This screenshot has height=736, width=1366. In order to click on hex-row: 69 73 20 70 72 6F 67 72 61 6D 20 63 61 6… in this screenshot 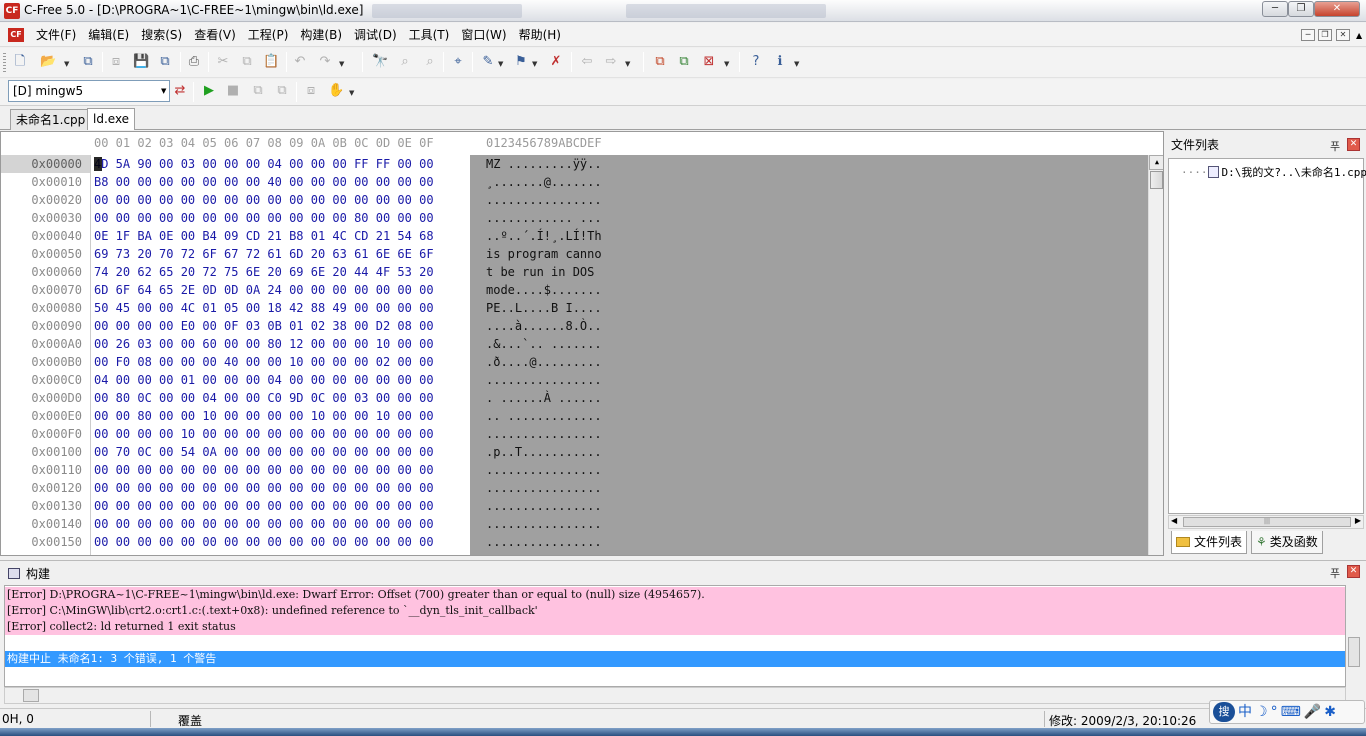, I will do `click(264, 254)`.